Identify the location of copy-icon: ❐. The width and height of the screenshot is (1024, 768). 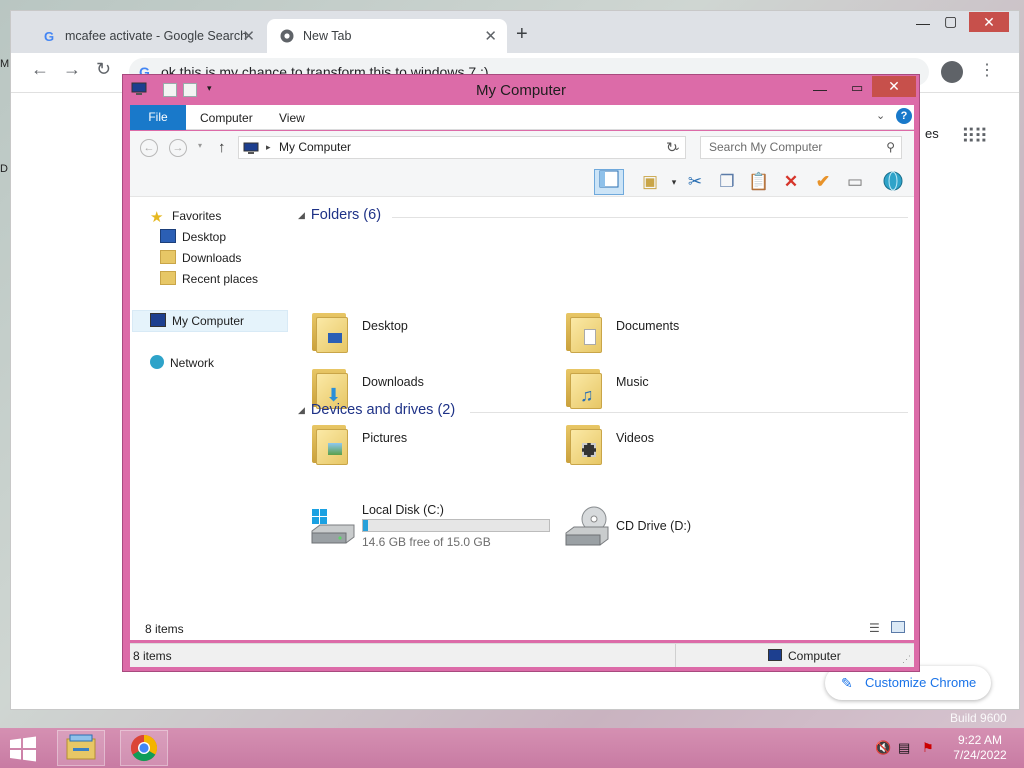
(727, 182).